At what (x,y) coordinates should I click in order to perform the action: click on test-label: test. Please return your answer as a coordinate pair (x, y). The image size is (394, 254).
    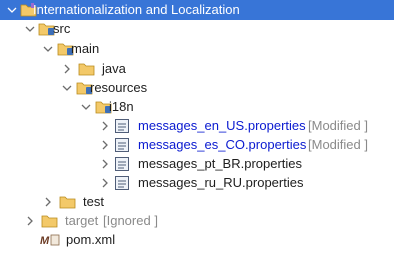
    Looking at the image, I should click on (93, 201).